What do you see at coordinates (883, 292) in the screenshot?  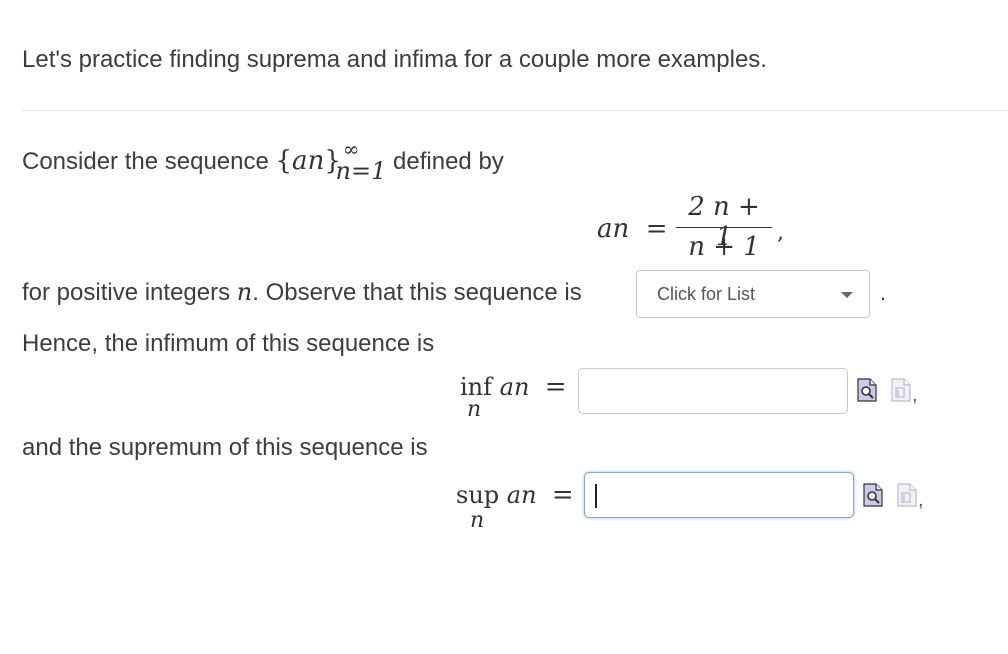 I see `period-mark: .` at bounding box center [883, 292].